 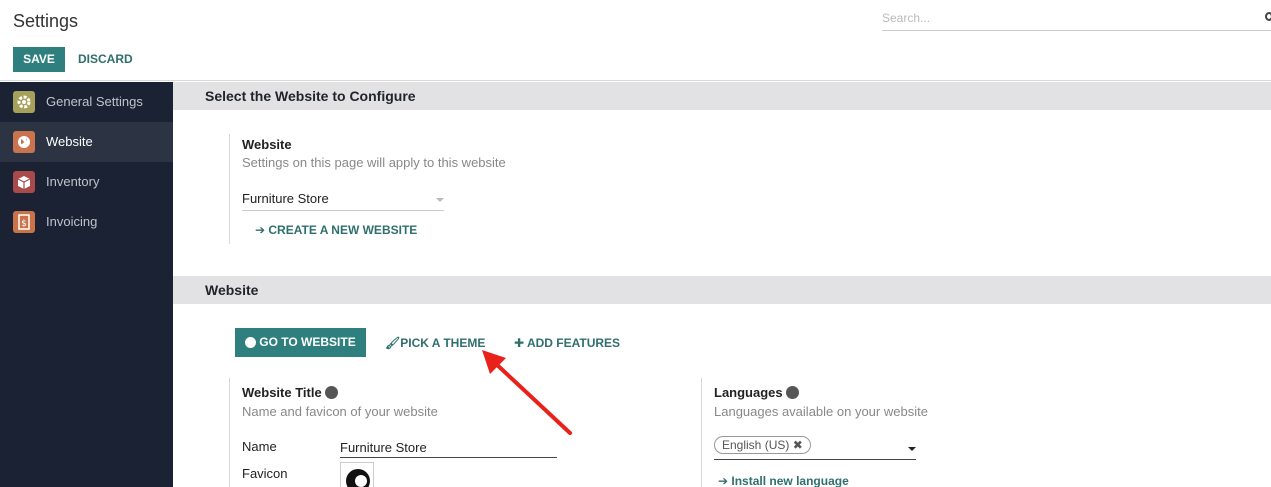 I want to click on save-button: SAVE, so click(x=39, y=59).